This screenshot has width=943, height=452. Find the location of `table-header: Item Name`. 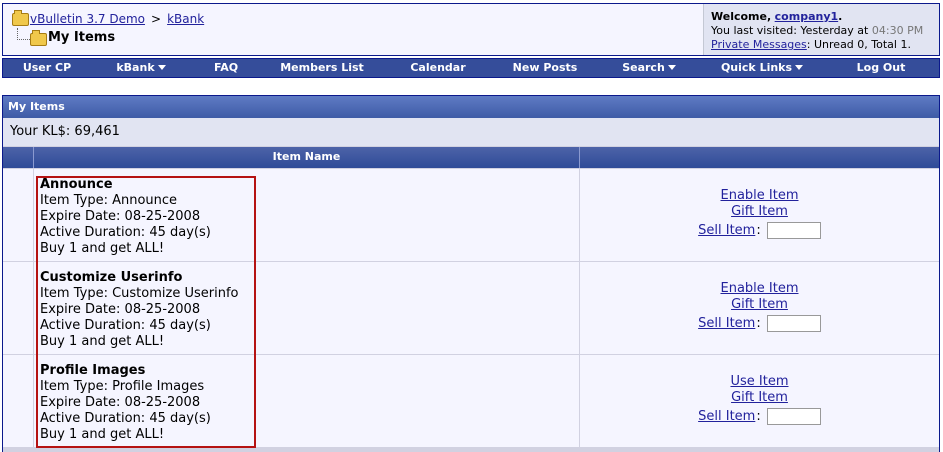

table-header: Item Name is located at coordinates (471, 157).